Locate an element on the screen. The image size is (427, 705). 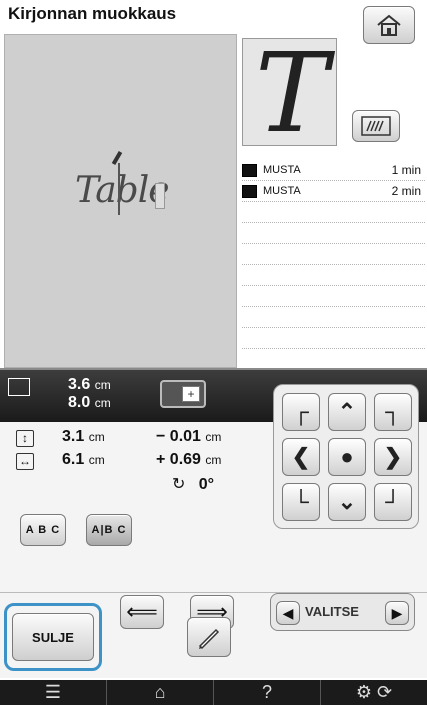
horizontal-offset: + 0.69 is located at coordinates (178, 459).